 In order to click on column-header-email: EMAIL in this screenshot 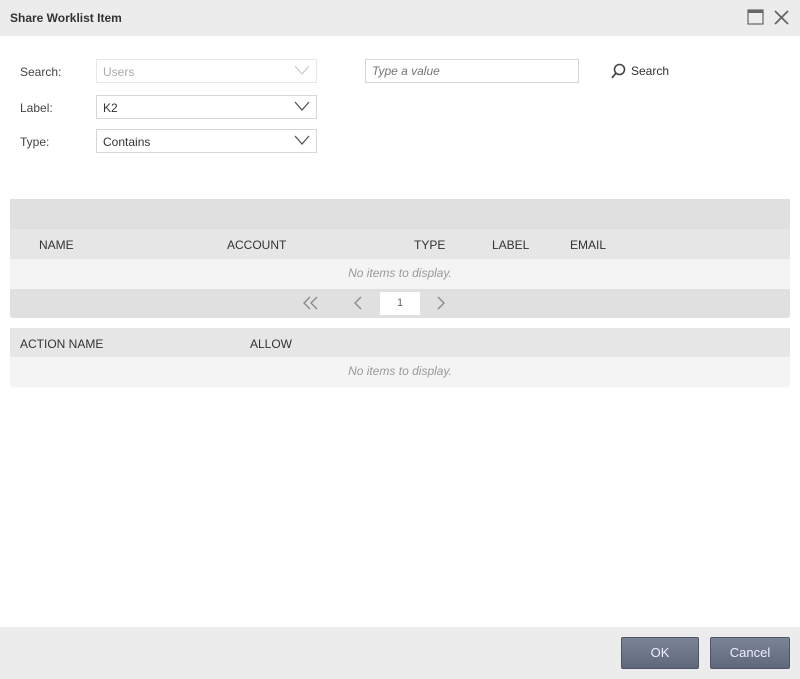, I will do `click(588, 245)`.